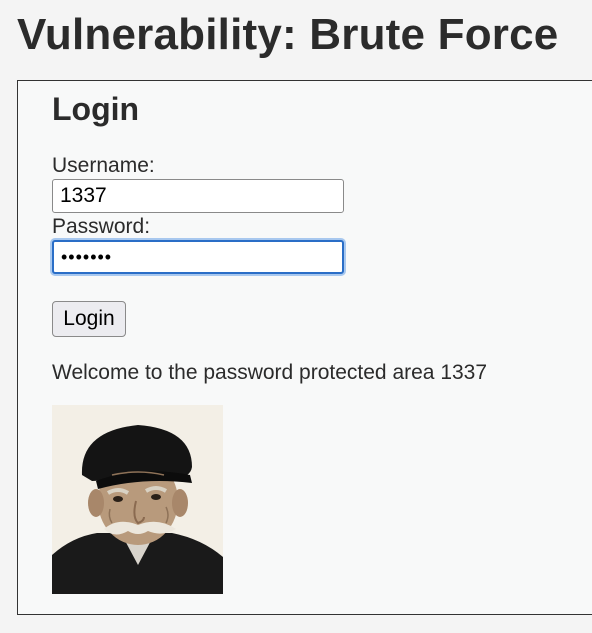 Image resolution: width=592 pixels, height=633 pixels. Describe the element at coordinates (101, 226) in the screenshot. I see `password-label: Password:` at that location.